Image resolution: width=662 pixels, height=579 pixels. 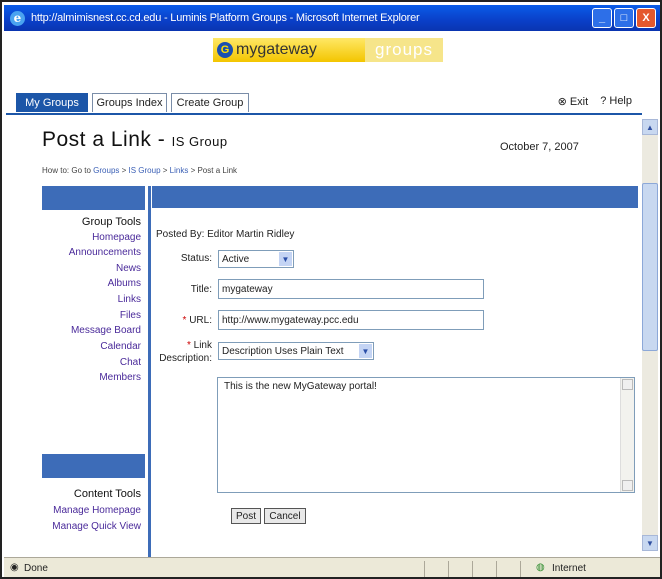 I want to click on posted-by-value: Editor Martin Ridley, so click(x=251, y=234).